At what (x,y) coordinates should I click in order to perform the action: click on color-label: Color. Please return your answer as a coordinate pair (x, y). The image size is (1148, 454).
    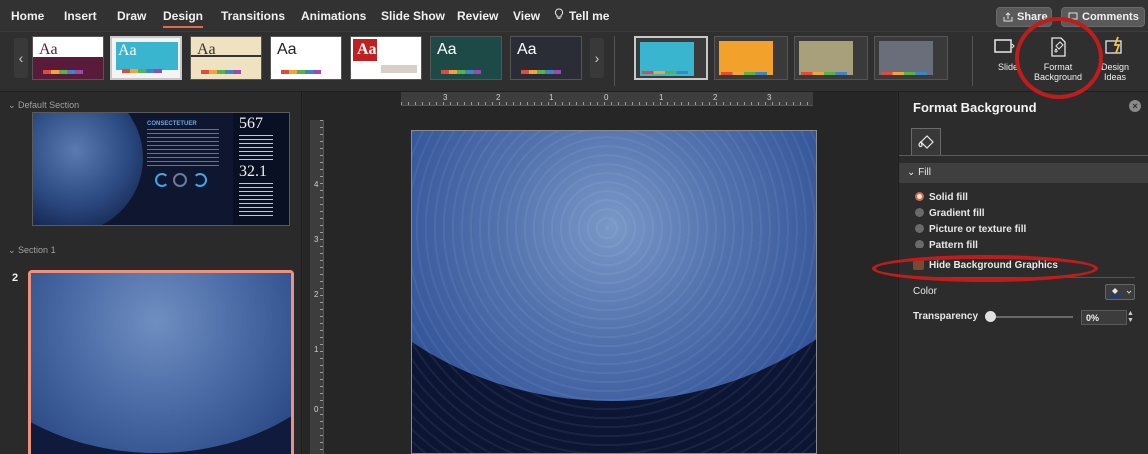
    Looking at the image, I should click on (925, 291).